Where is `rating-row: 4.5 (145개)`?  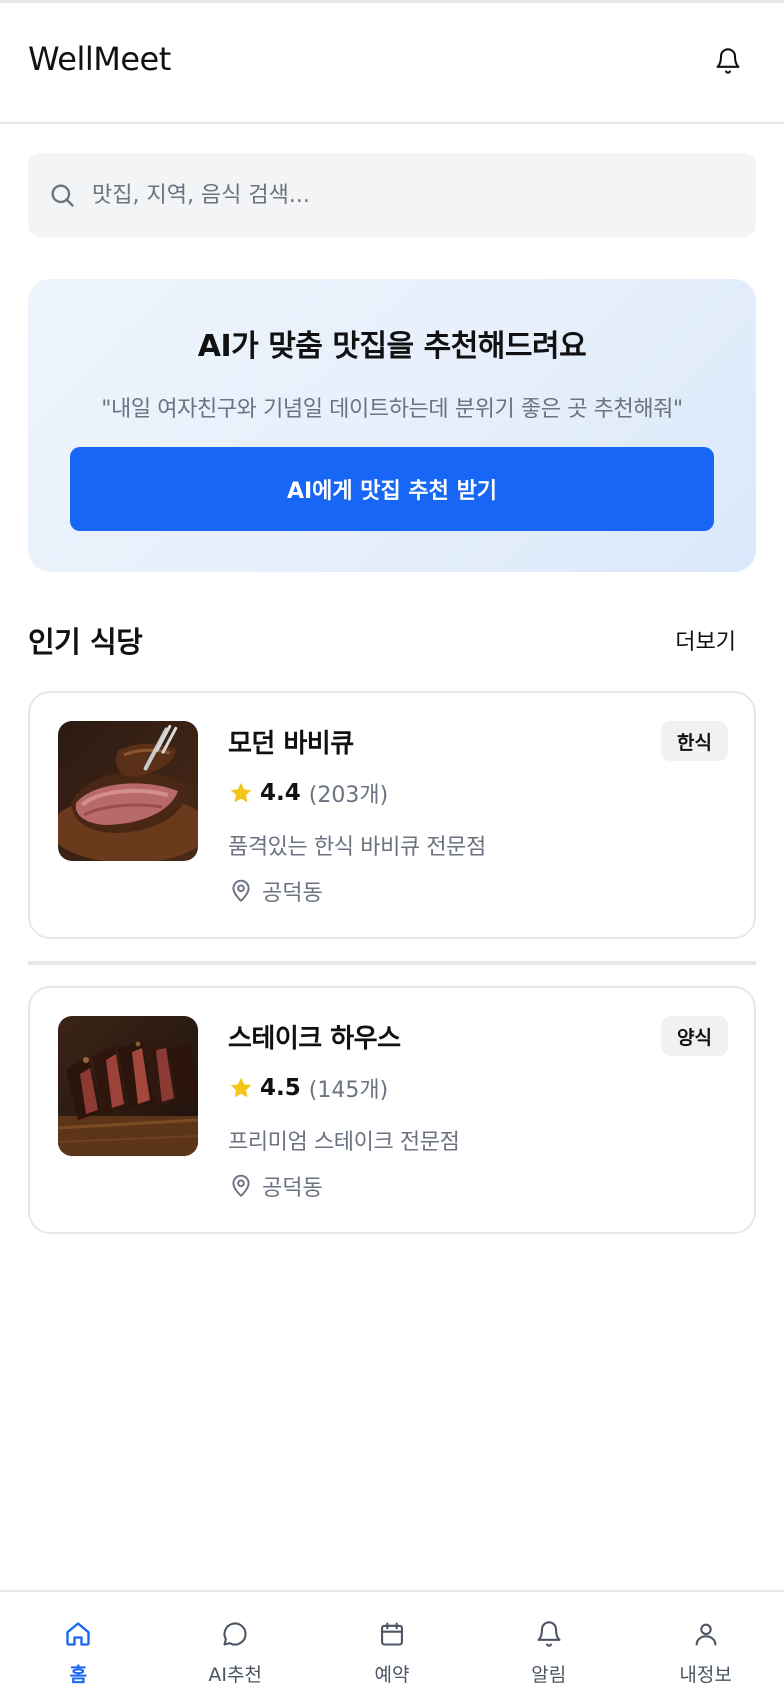 rating-row: 4.5 (145개) is located at coordinates (308, 1088).